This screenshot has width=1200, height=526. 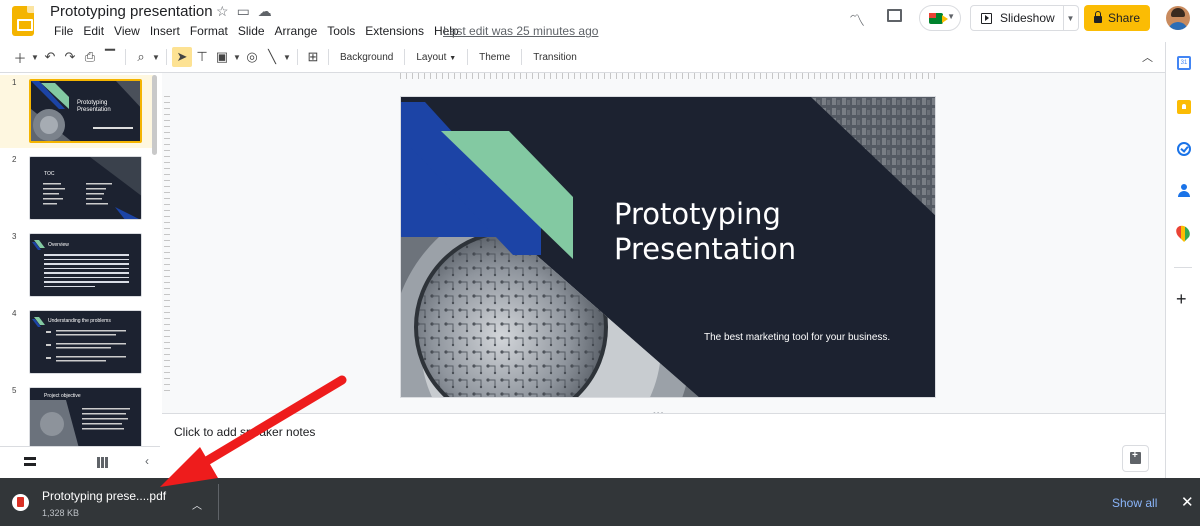 I want to click on transition-button: Transition, so click(x=555, y=57).